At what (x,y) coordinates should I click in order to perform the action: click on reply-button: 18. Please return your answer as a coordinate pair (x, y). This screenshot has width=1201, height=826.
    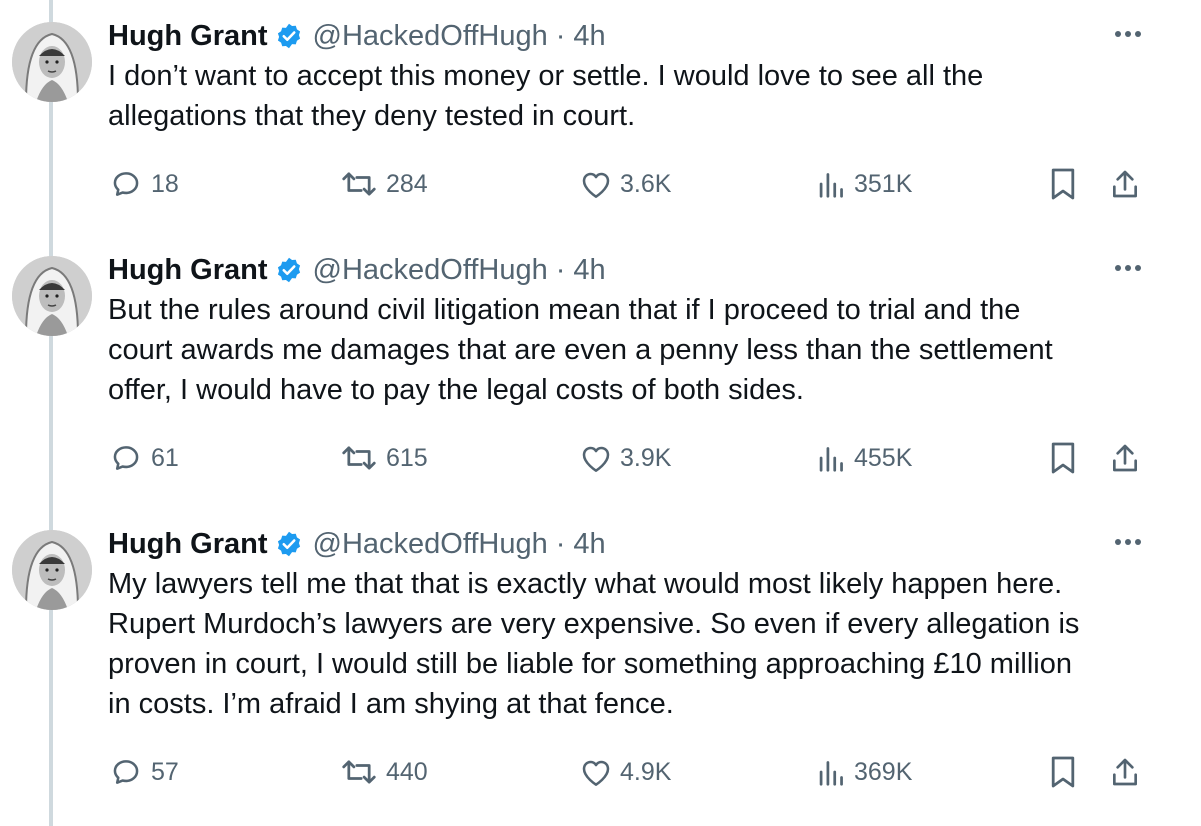
    Looking at the image, I should click on (144, 184).